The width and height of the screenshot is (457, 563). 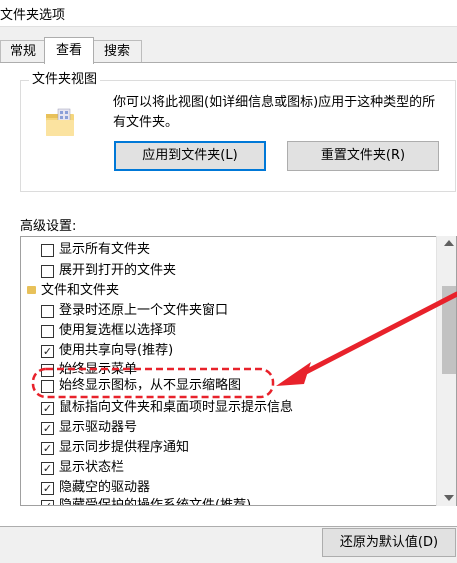 What do you see at coordinates (190, 156) in the screenshot?
I see `apply-to-folders-button: 应用到文件夹(L)` at bounding box center [190, 156].